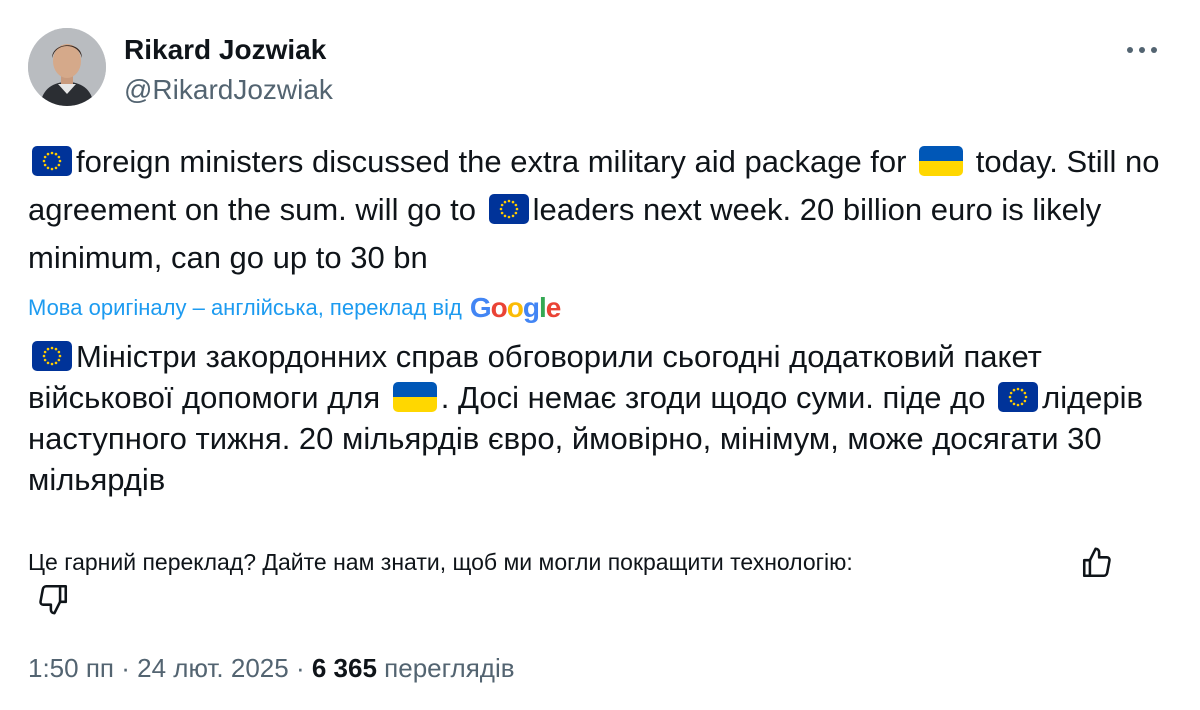  I want to click on thumbs-up-button, so click(1097, 563).